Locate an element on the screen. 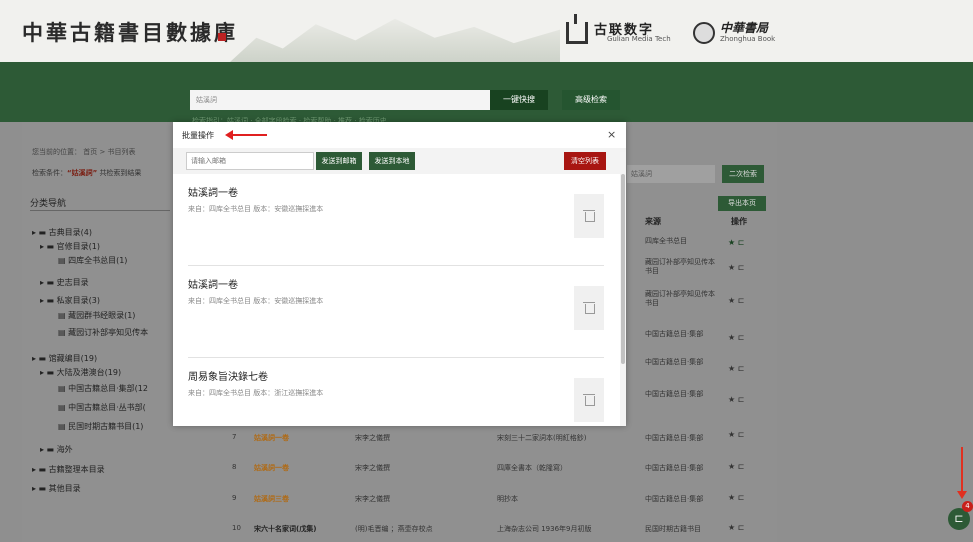 Image resolution: width=973 pixels, height=542 pixels. row-edition: 明抄本 is located at coordinates (507, 499).